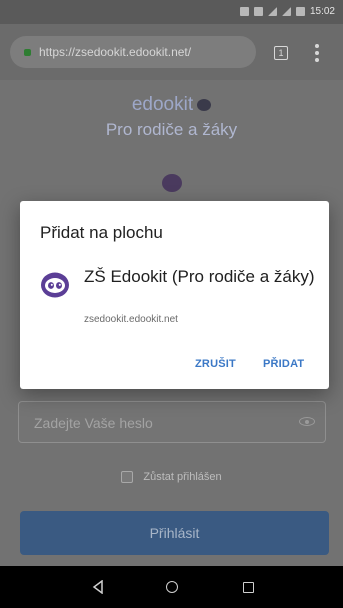 This screenshot has height=608, width=343. Describe the element at coordinates (182, 477) in the screenshot. I see `remember-me-label: Zůstat přihlášen` at that location.